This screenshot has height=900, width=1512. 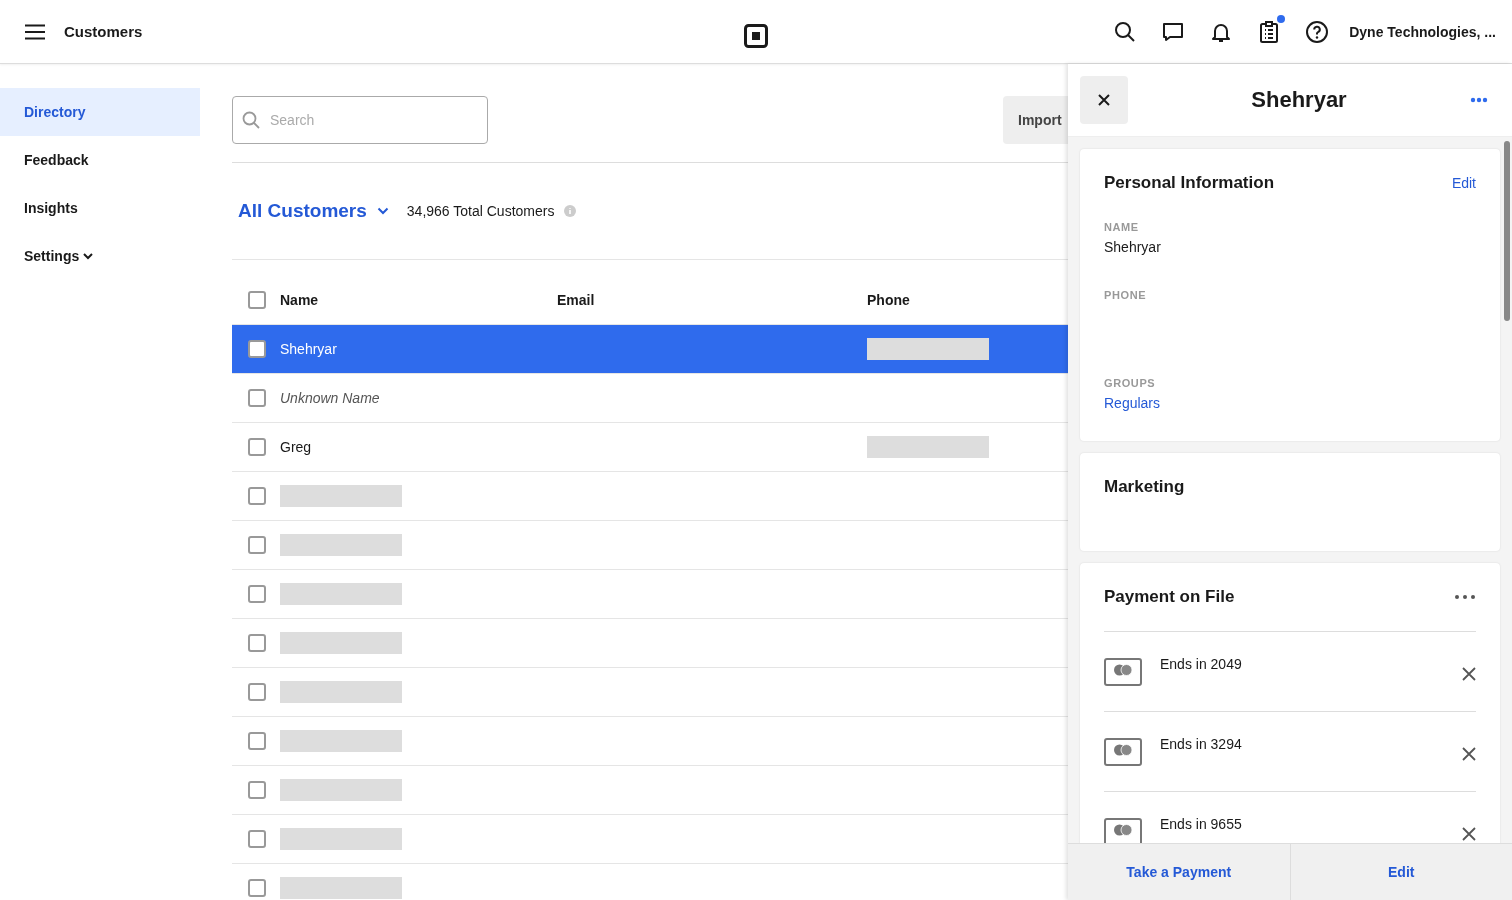 I want to click on close-button, so click(x=1104, y=100).